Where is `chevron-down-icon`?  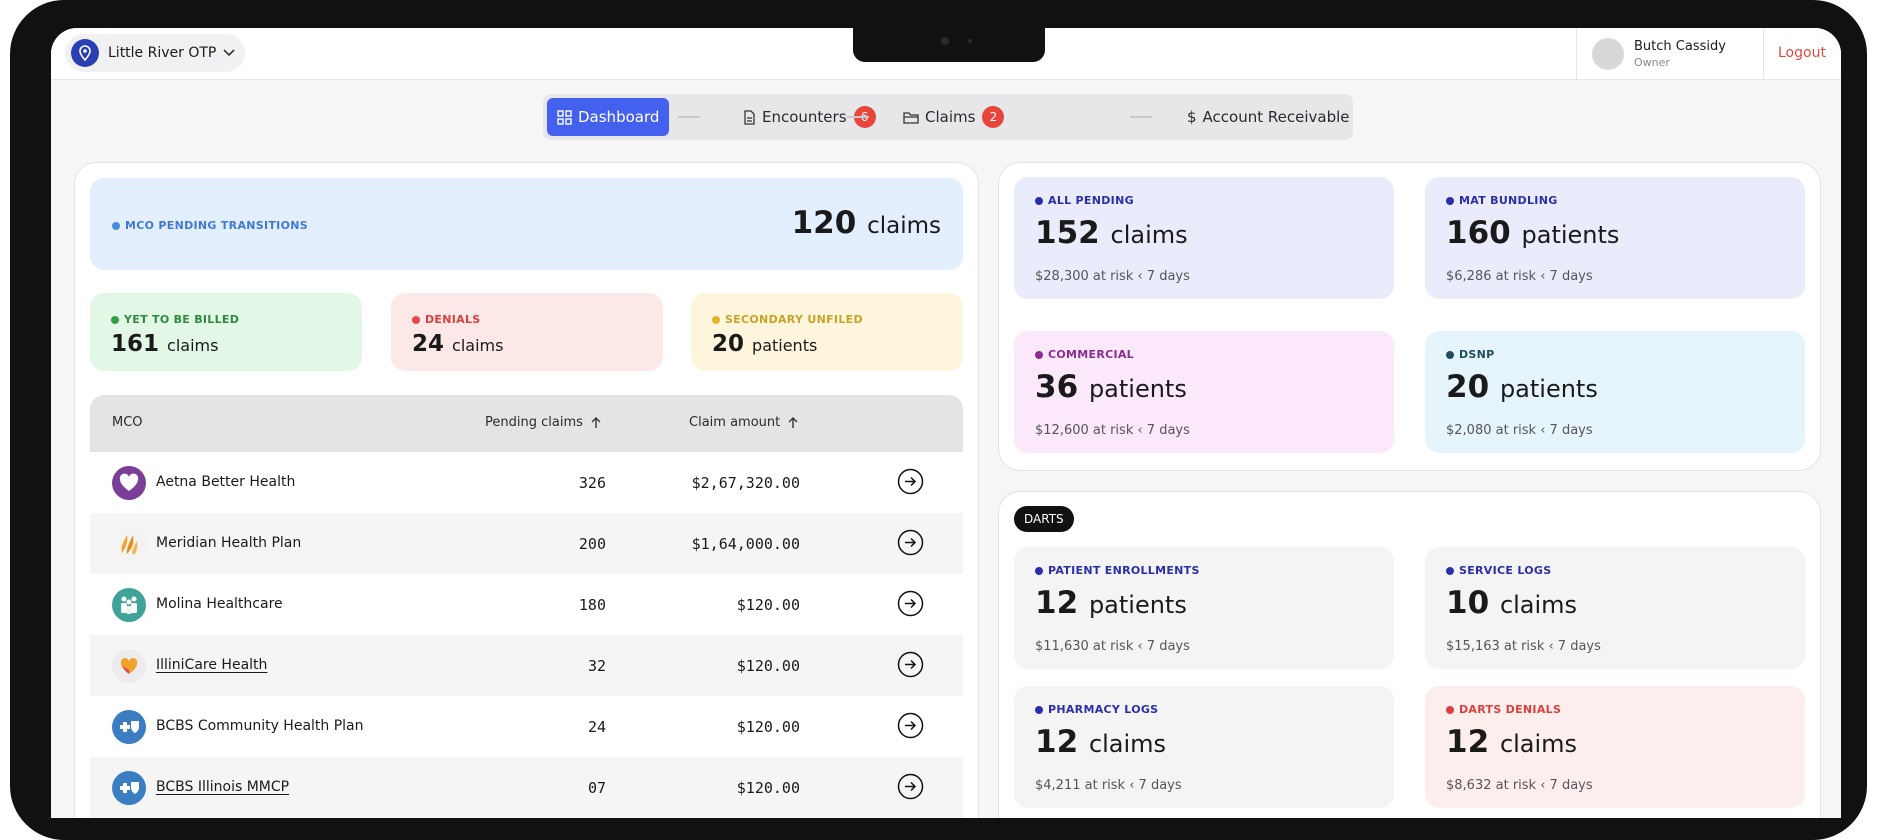
chevron-down-icon is located at coordinates (229, 53).